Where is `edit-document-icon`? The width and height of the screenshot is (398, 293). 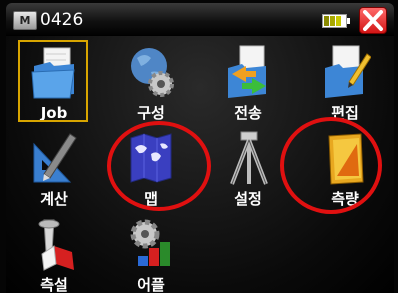
edit-document-icon is located at coordinates (348, 71).